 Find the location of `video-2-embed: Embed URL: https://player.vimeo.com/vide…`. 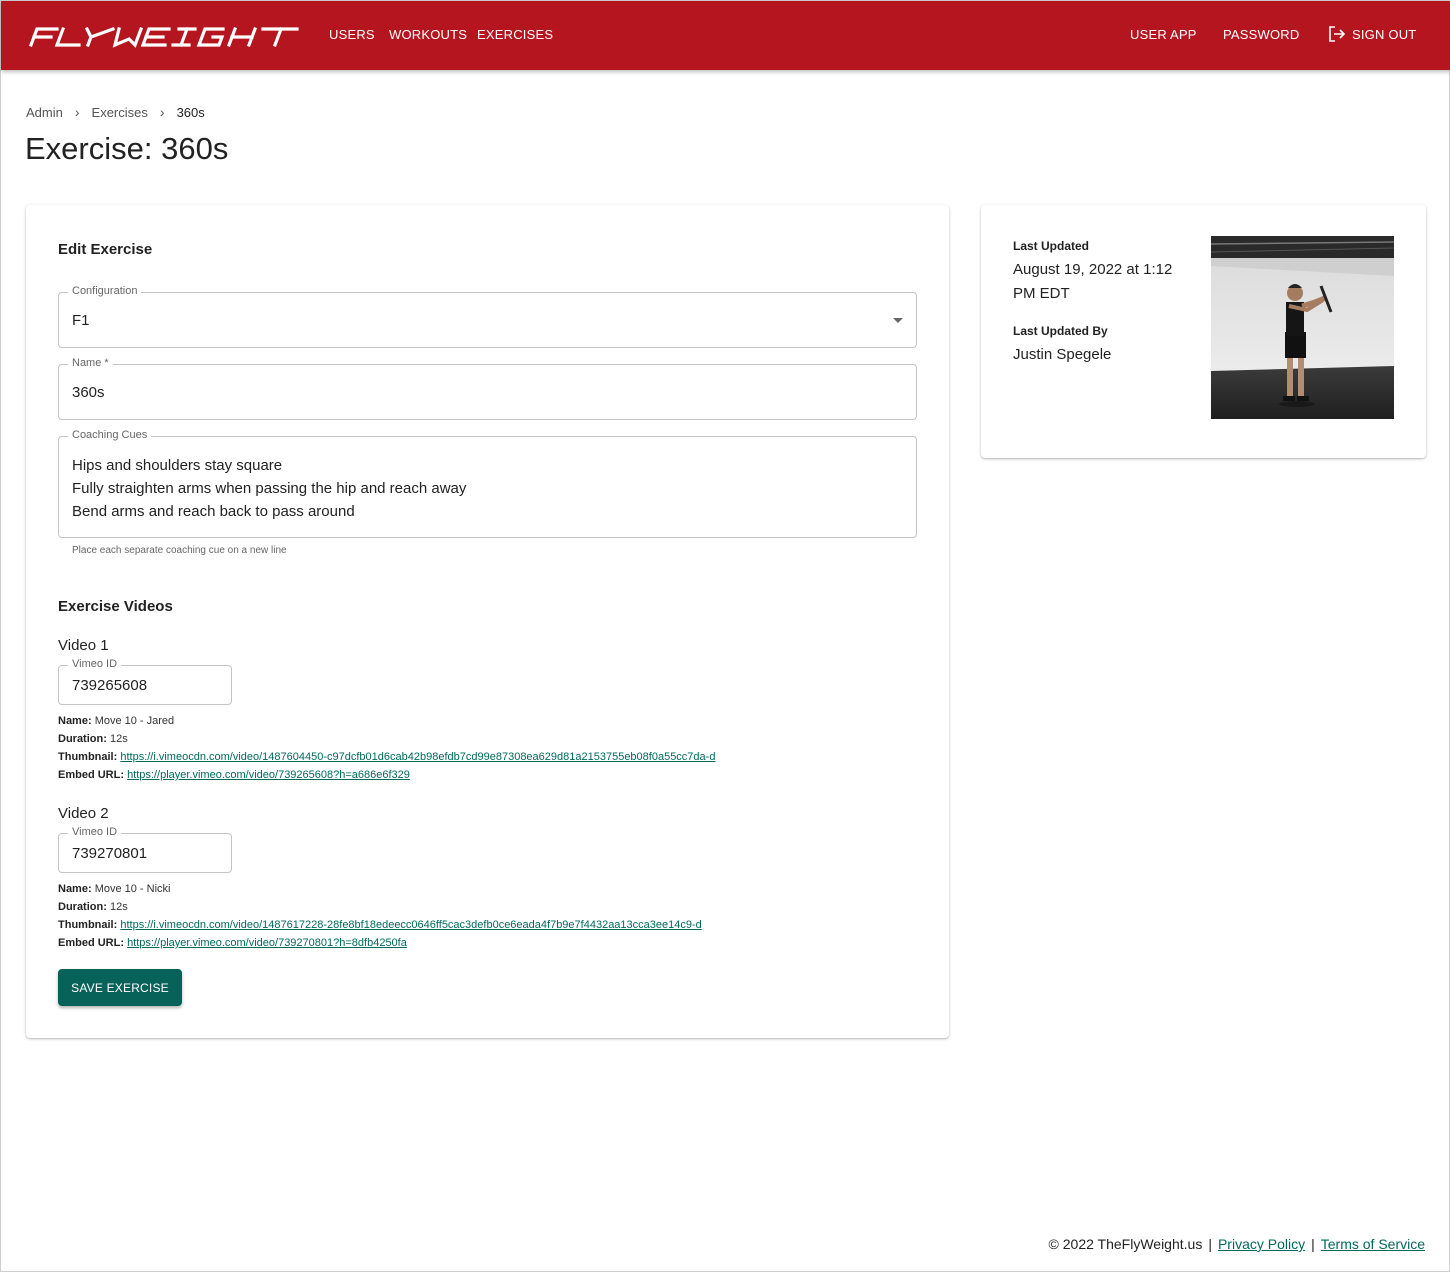

video-2-embed: Embed URL: https://player.vimeo.com/vide… is located at coordinates (232, 943).